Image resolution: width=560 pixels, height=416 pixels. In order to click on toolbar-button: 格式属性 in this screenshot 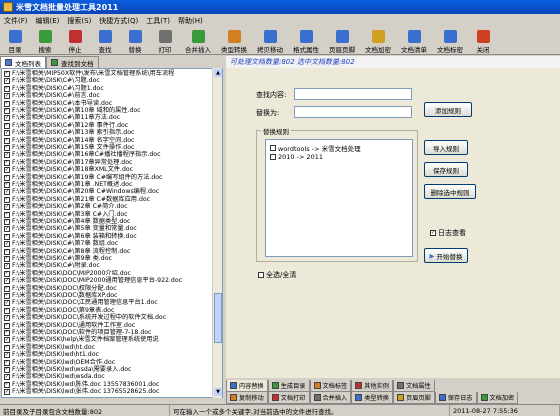, I will do `click(306, 41)`.